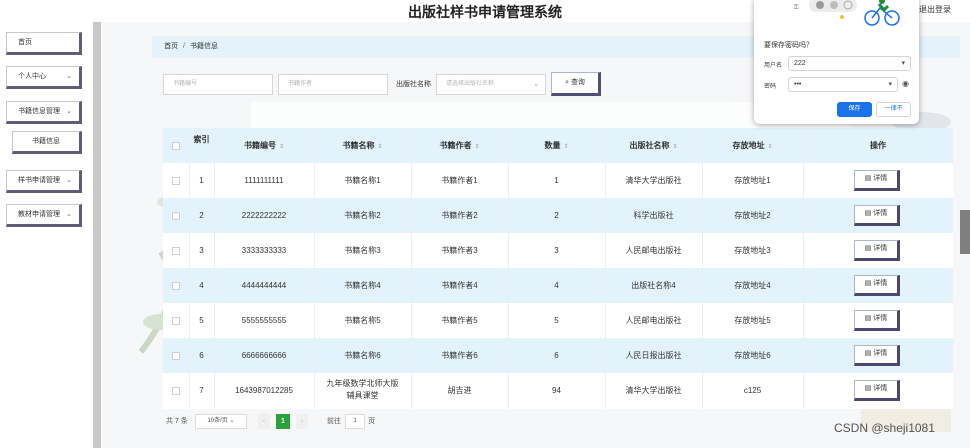 This screenshot has height=448, width=970. I want to click on column-label: 出版社名称, so click(649, 145).